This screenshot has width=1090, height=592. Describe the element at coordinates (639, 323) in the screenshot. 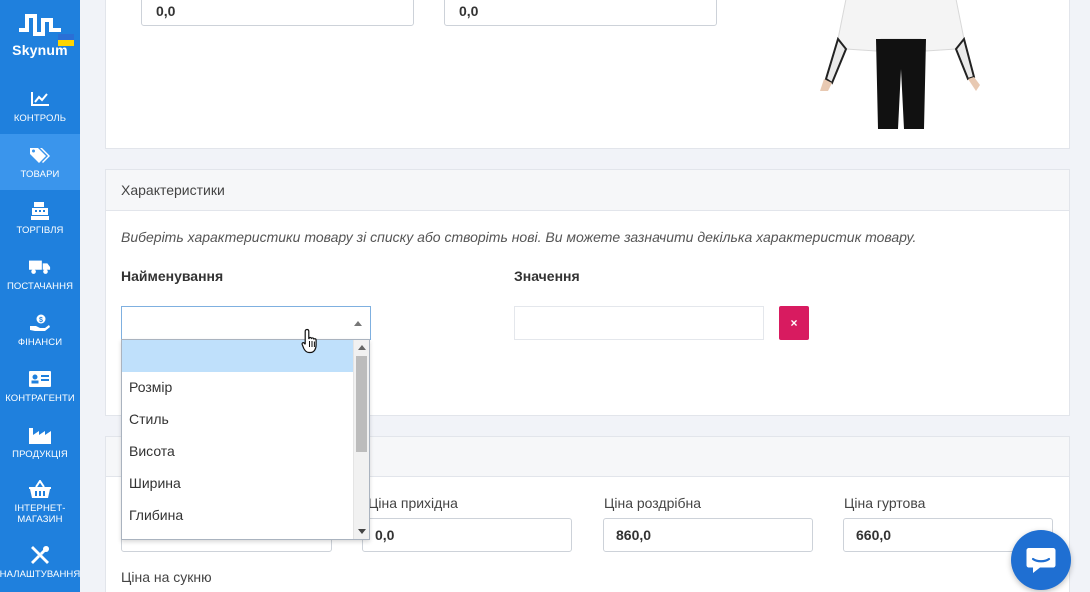

I see `characteristic-value-input` at that location.